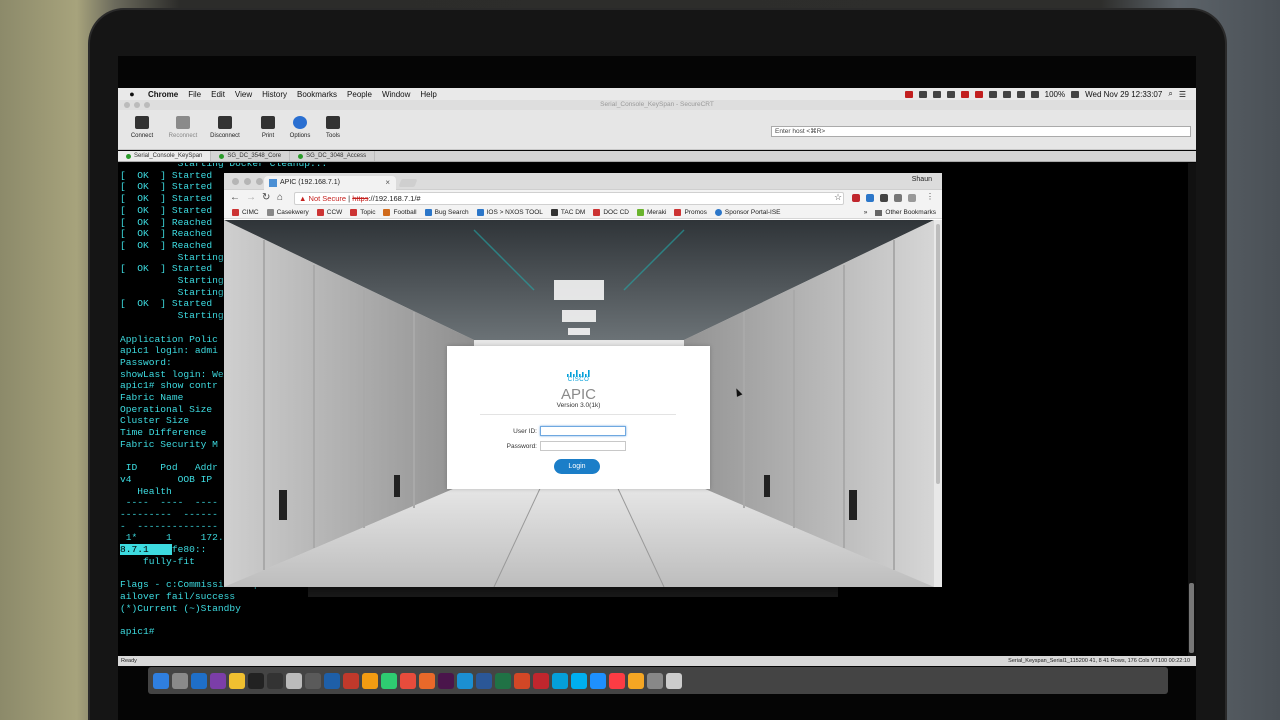 Image resolution: width=1280 pixels, height=720 pixels. I want to click on chevron-right-icon: », so click(866, 212).